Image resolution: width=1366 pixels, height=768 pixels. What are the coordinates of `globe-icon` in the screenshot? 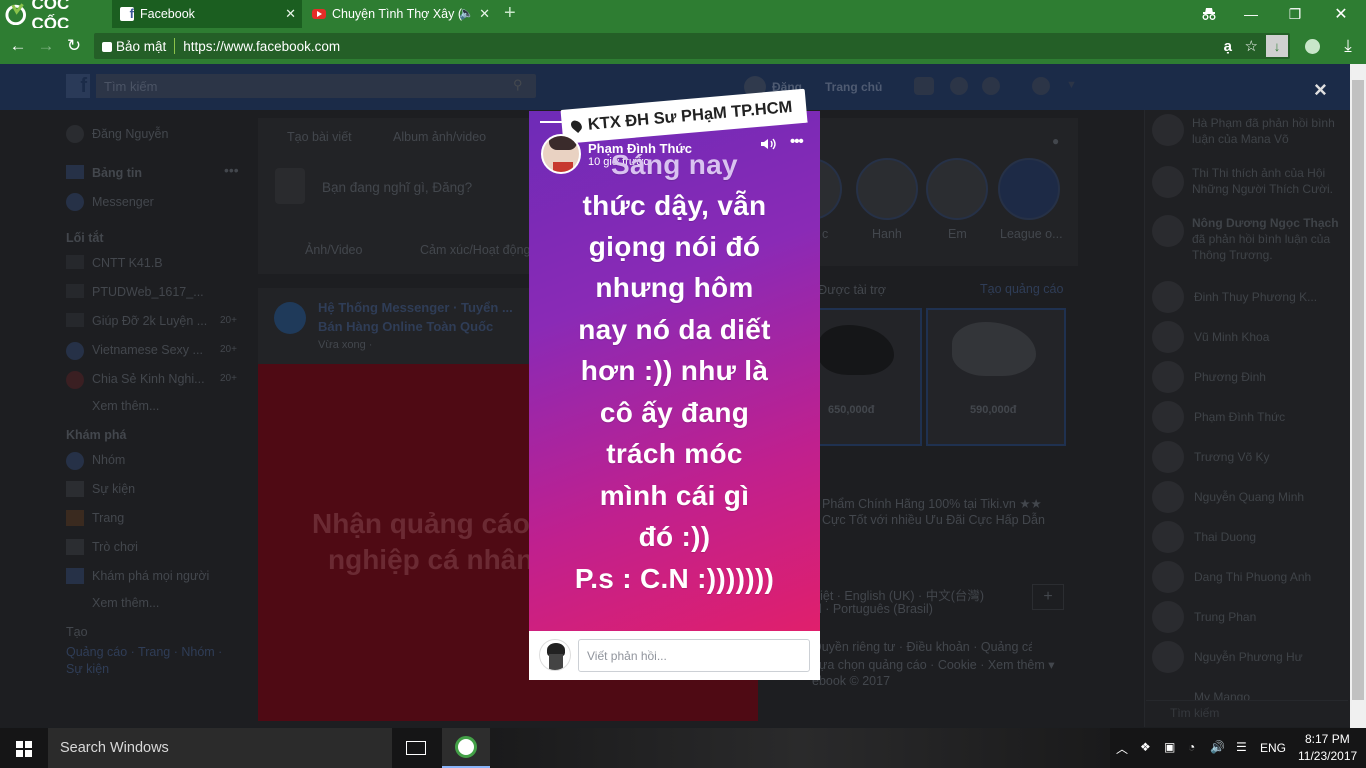 It's located at (991, 86).